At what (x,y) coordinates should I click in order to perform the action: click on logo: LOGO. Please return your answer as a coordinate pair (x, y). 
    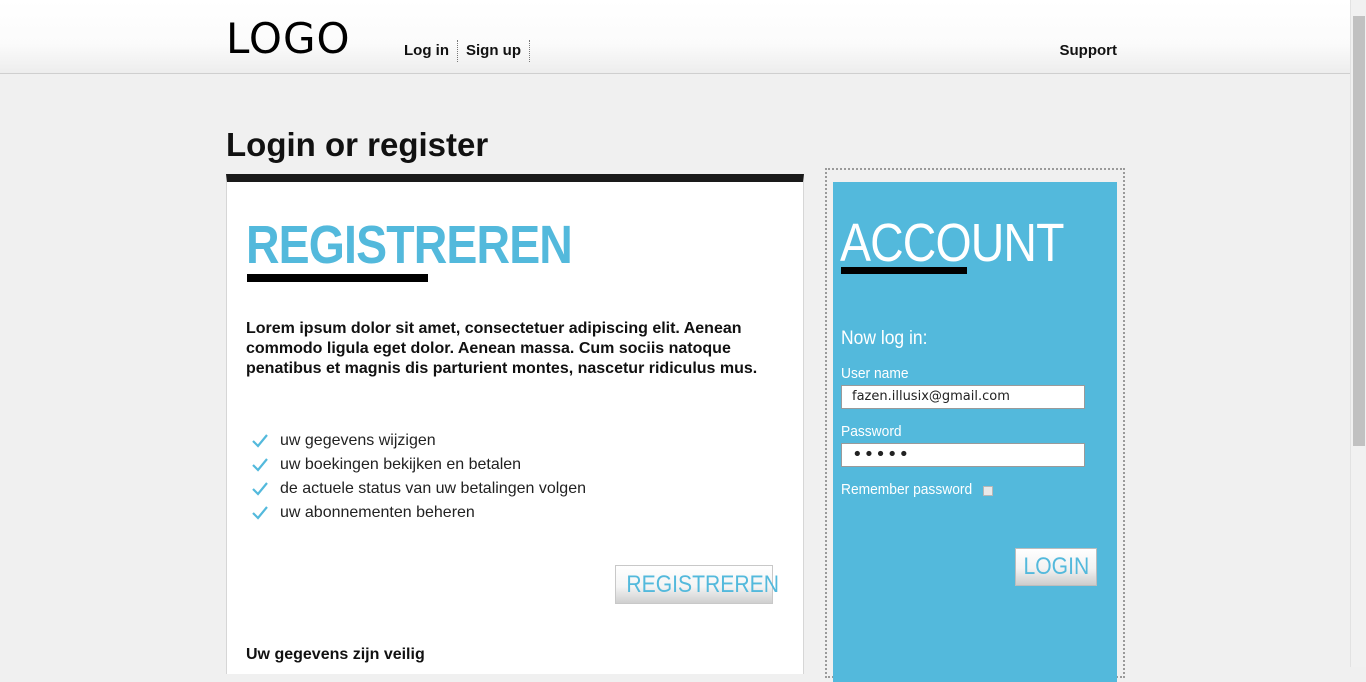
    Looking at the image, I should click on (288, 39).